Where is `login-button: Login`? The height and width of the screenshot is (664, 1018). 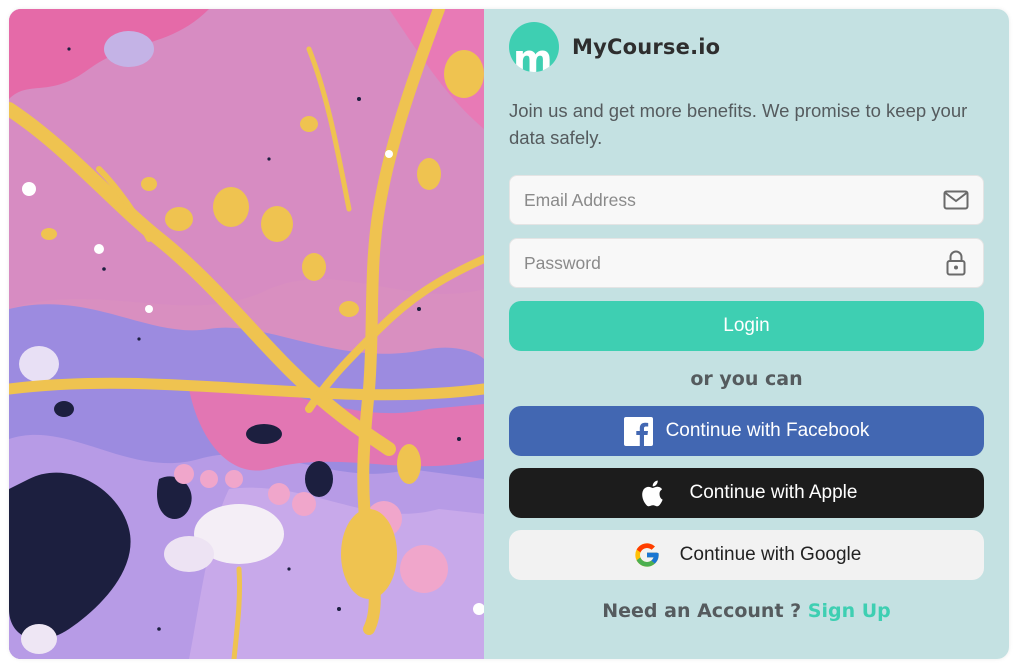
login-button: Login is located at coordinates (746, 326).